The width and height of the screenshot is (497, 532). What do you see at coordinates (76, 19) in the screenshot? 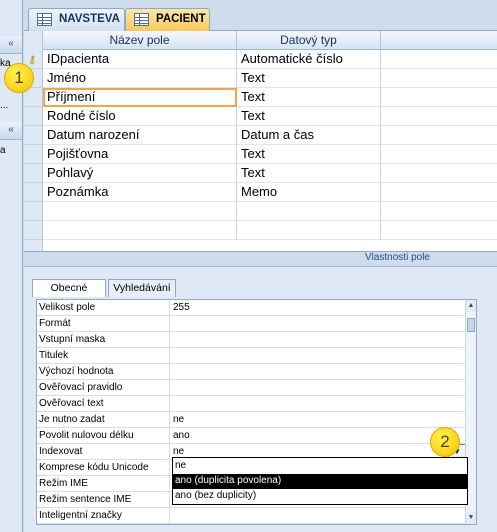
I see `tab-navsteva: NAVSTEVA` at bounding box center [76, 19].